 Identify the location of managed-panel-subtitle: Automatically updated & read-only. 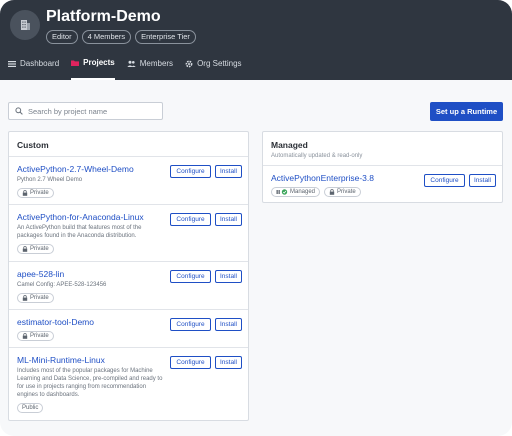
(317, 156).